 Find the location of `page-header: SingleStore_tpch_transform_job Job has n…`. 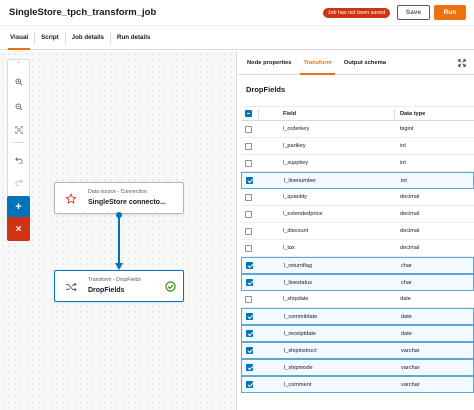

page-header: SingleStore_tpch_transform_job Job has n… is located at coordinates (237, 13).